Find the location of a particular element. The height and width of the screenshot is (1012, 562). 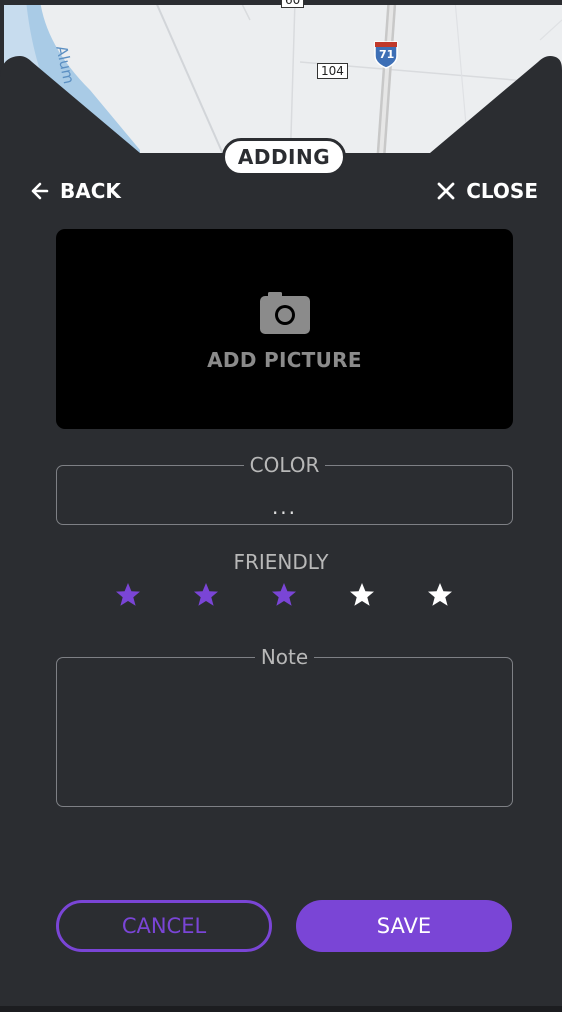

friendly-label: FRIENDLY is located at coordinates (281, 562).